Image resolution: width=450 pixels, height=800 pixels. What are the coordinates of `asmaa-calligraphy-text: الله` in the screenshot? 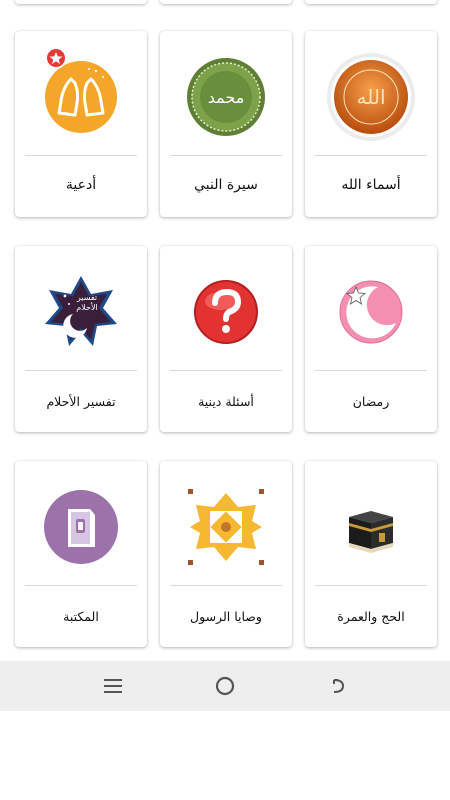 It's located at (371, 97).